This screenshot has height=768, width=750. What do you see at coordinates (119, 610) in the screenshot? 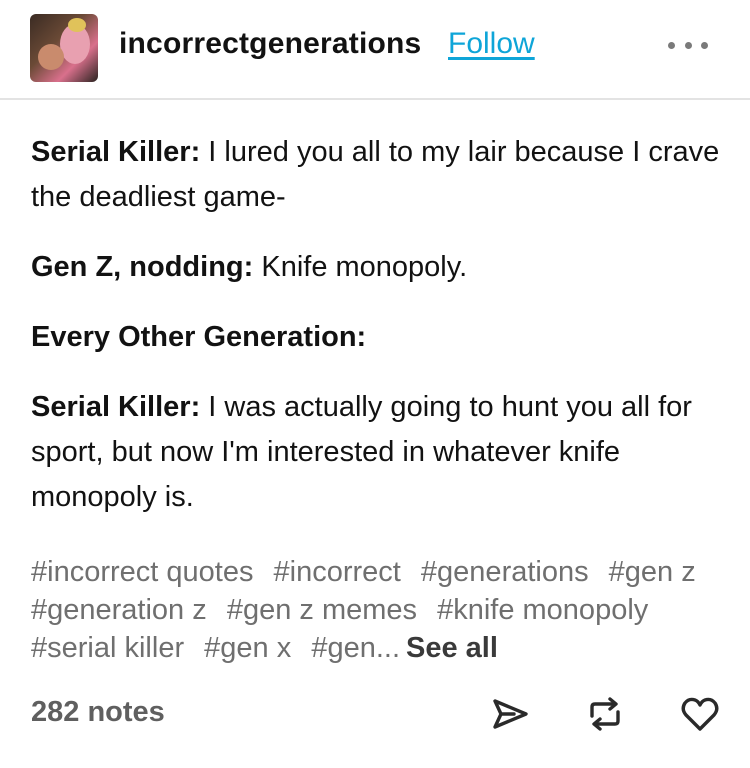
I see `tag-link: #generation z` at bounding box center [119, 610].